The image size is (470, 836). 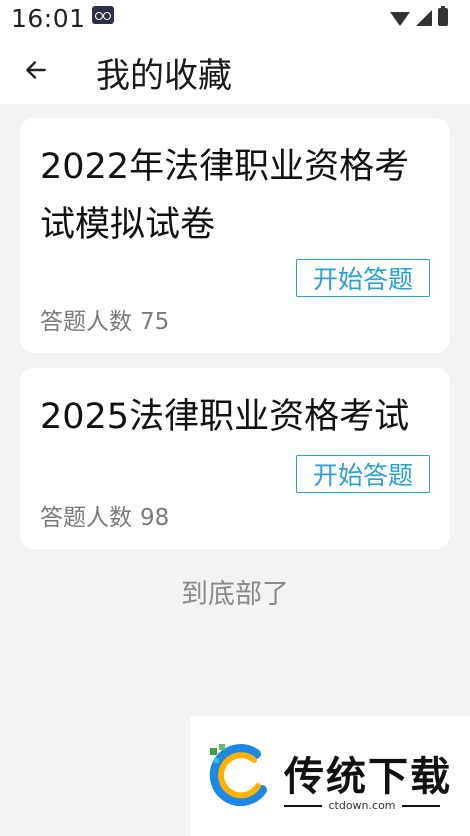 What do you see at coordinates (235, 594) in the screenshot?
I see `end-of-list-text: 到底部了` at bounding box center [235, 594].